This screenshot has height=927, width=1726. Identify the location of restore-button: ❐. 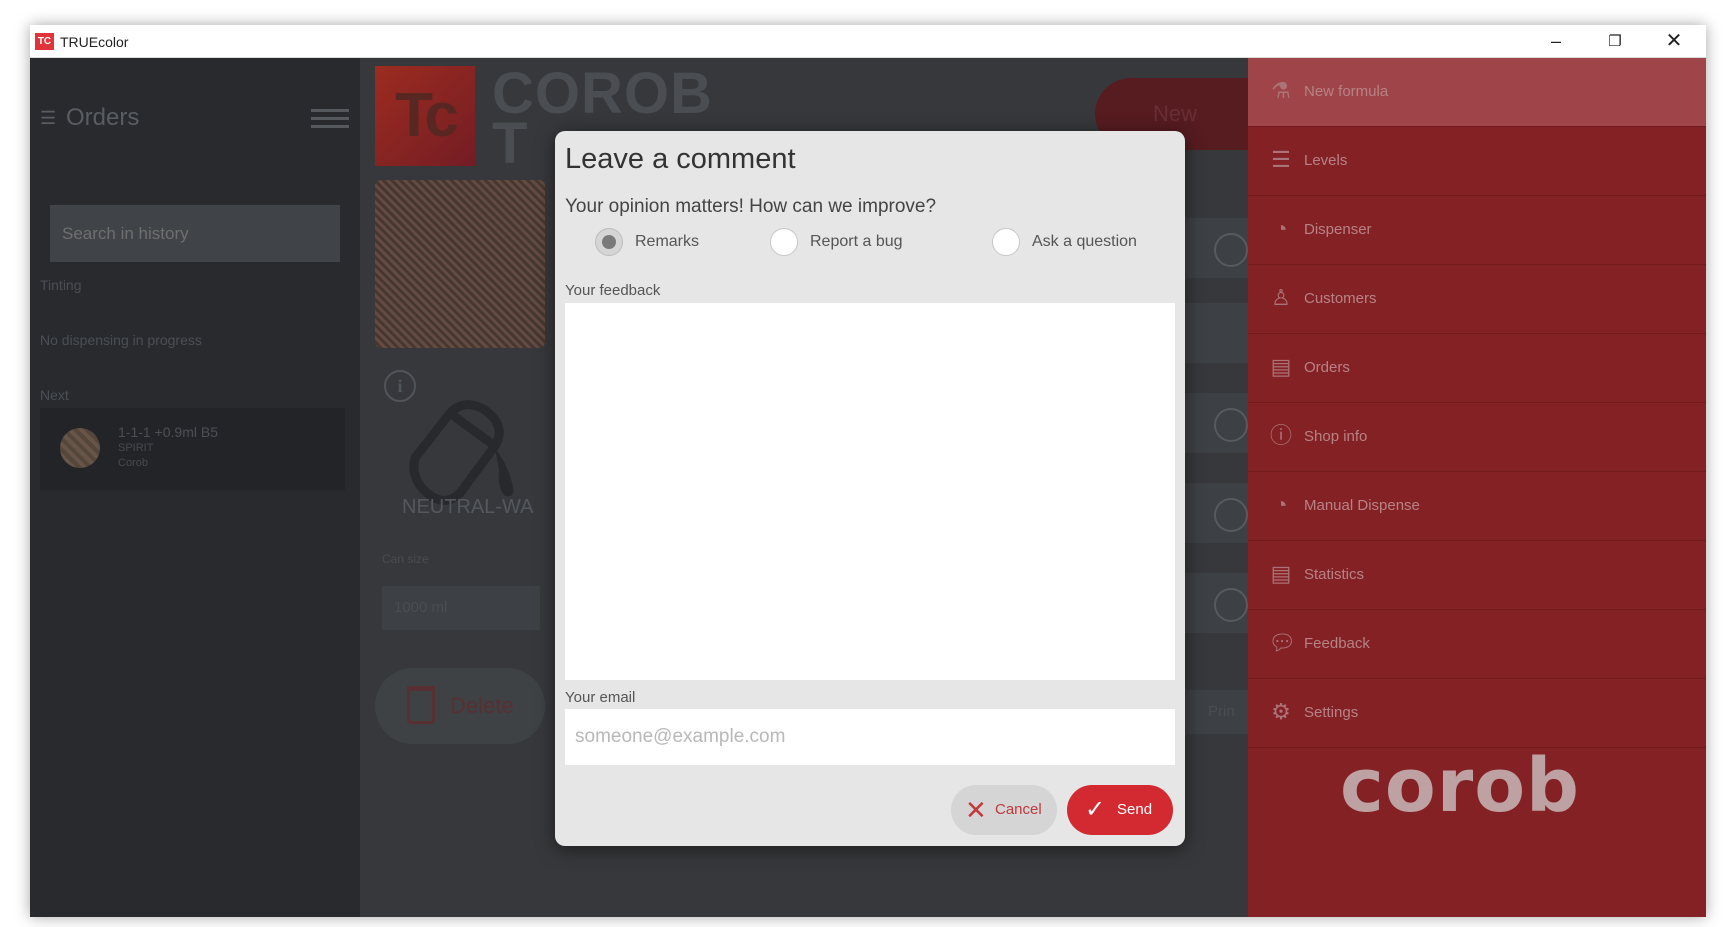
(1615, 41).